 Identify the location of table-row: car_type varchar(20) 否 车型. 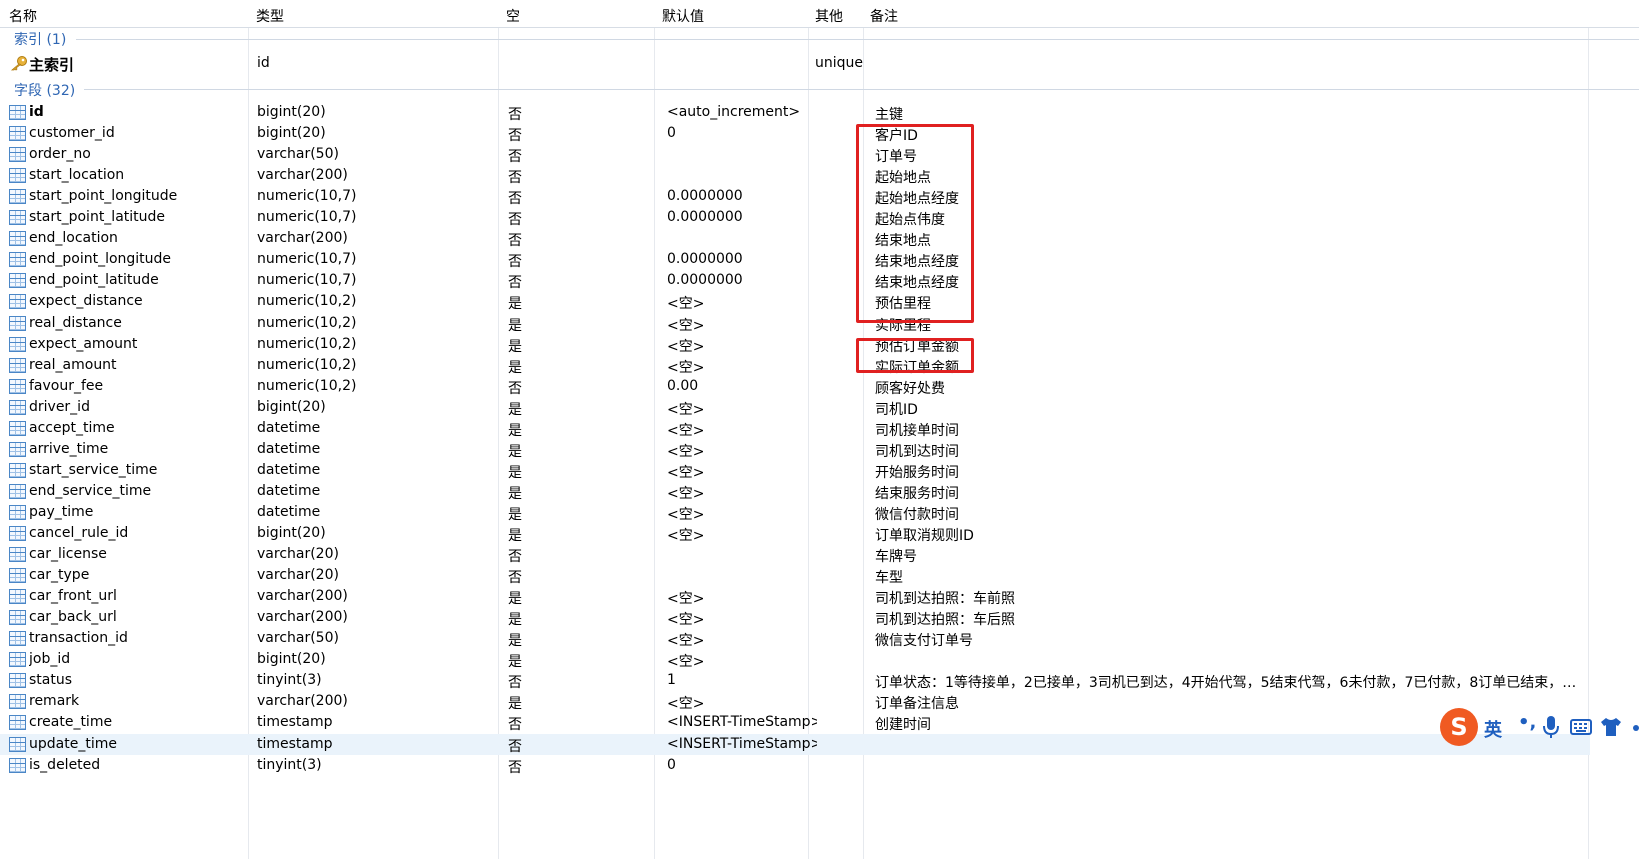
(795, 575).